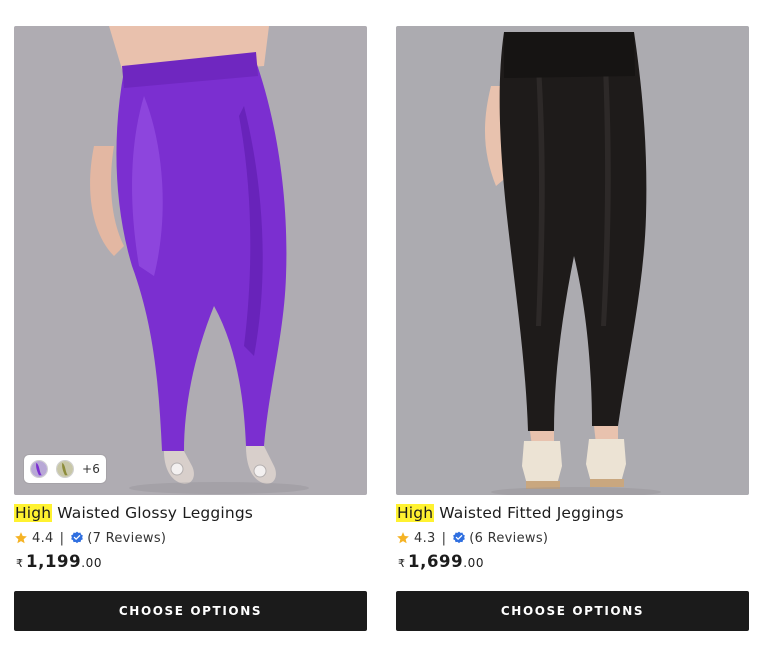 The height and width of the screenshot is (651, 764). I want to click on price: ₹ 1,699 .00, so click(572, 564).